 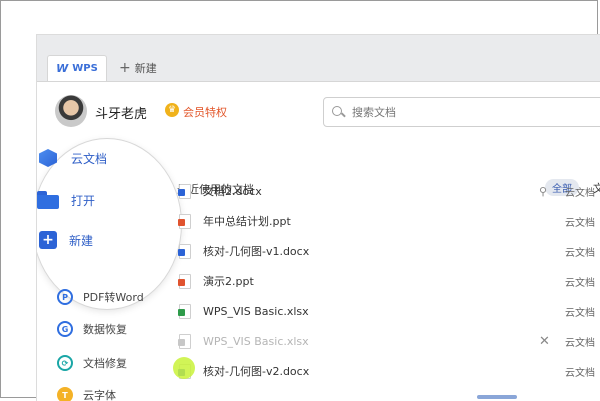 I want to click on search-input, so click(x=462, y=112).